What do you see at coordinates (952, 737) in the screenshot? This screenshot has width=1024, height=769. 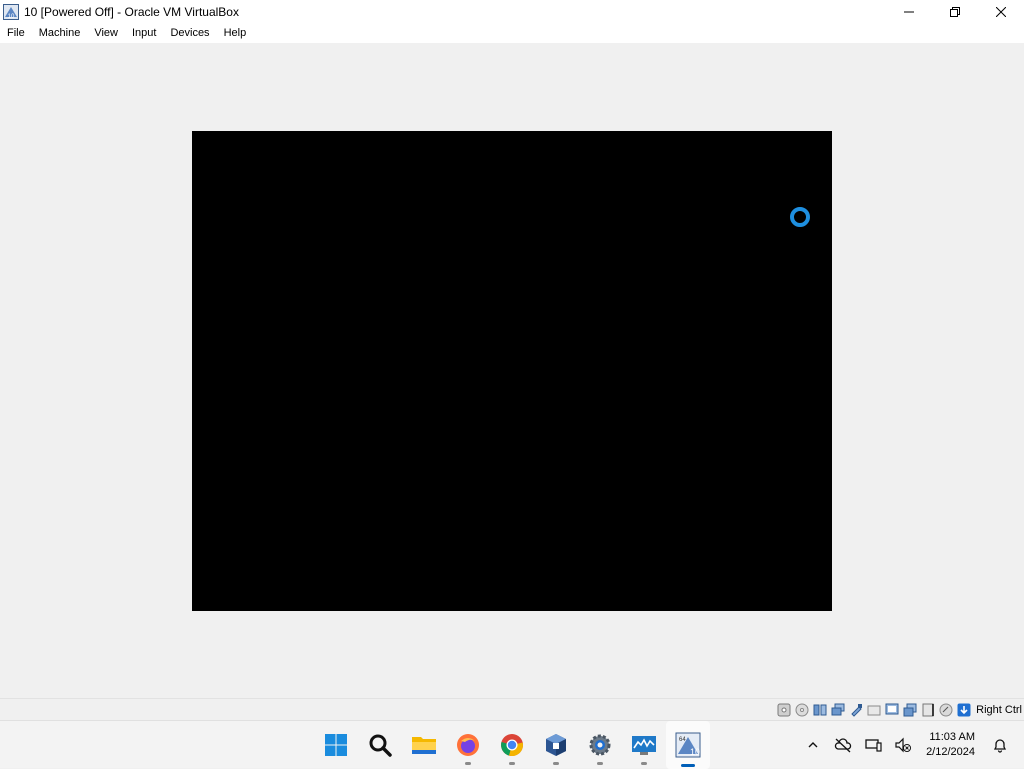 I see `clock-time: 11:03 AM` at bounding box center [952, 737].